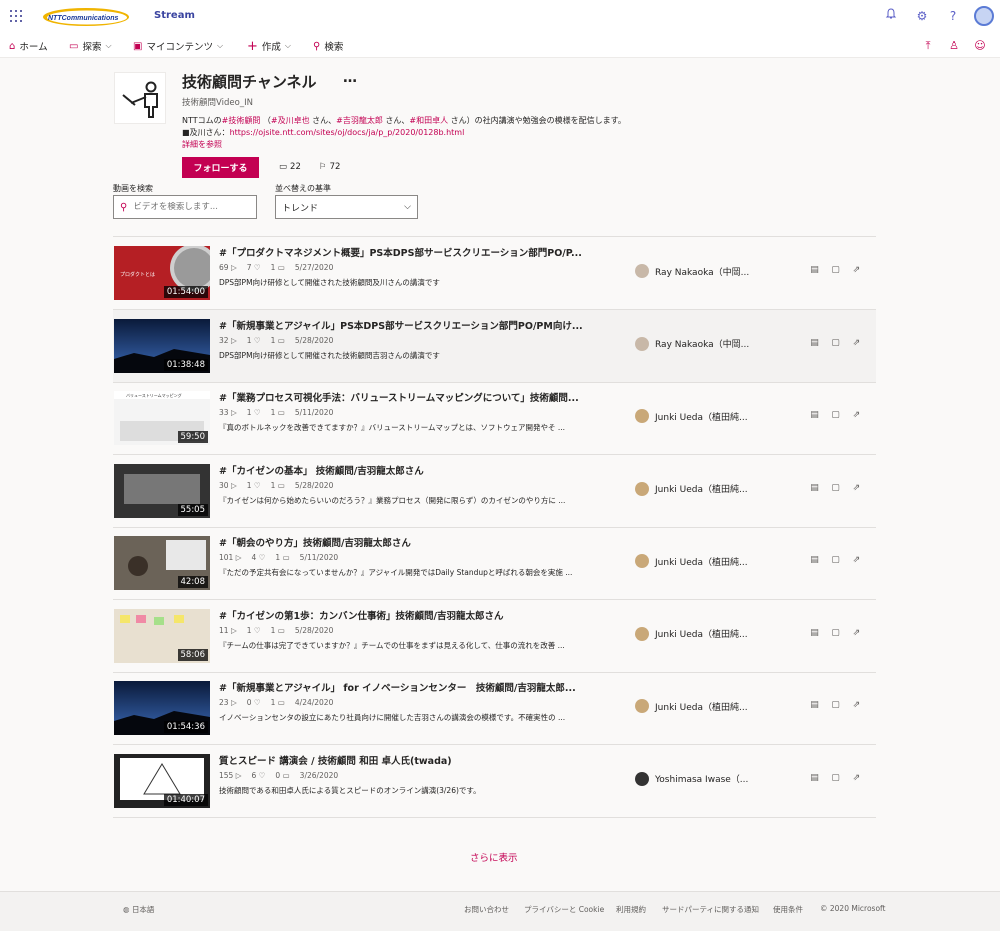 This screenshot has width=1000, height=931. I want to click on privacy-link: プライバシーと Cookie, so click(564, 909).